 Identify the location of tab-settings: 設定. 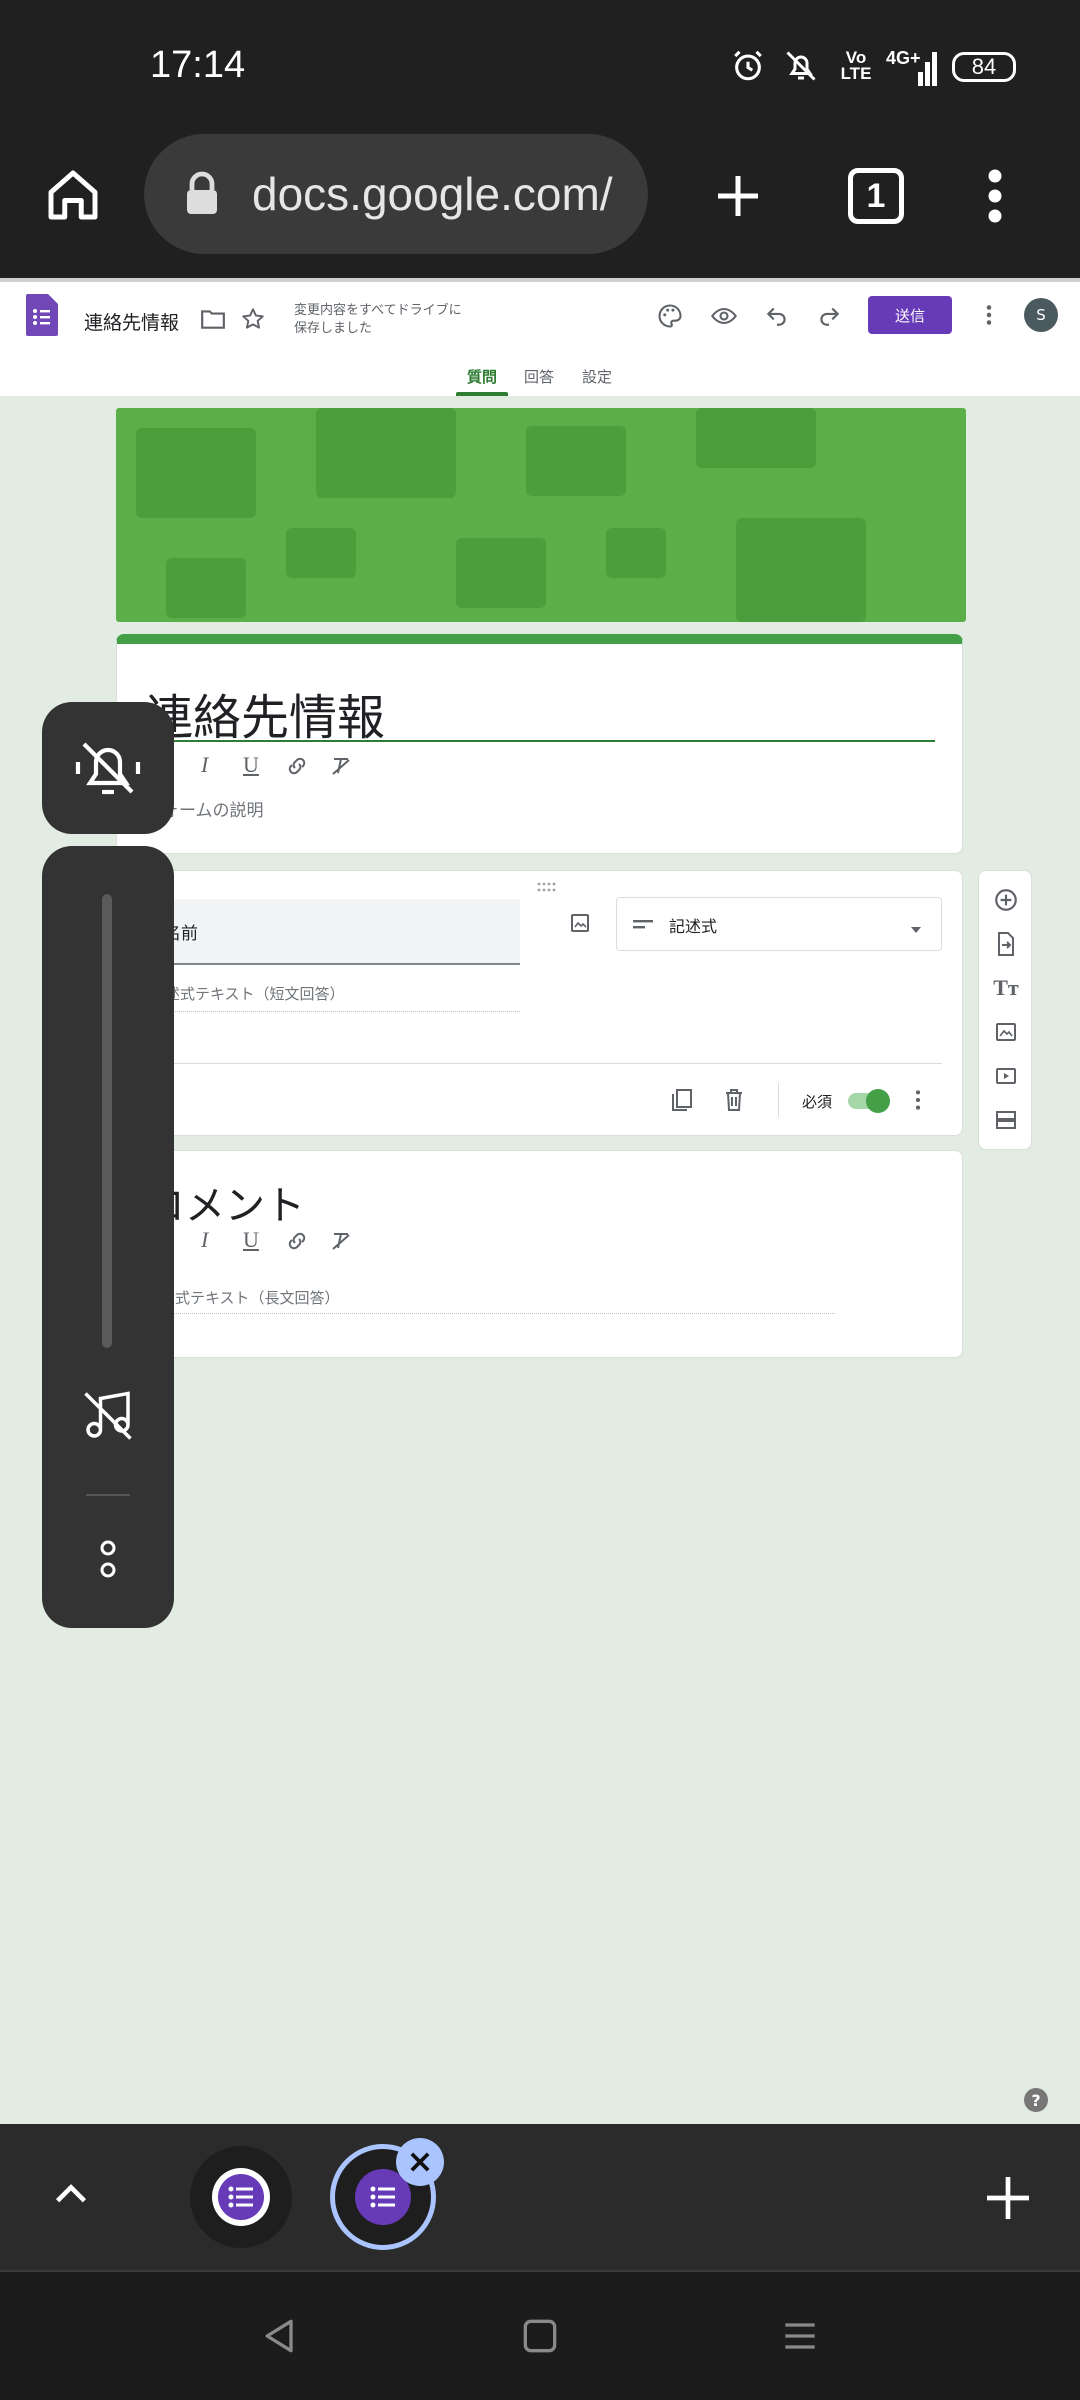
(597, 376).